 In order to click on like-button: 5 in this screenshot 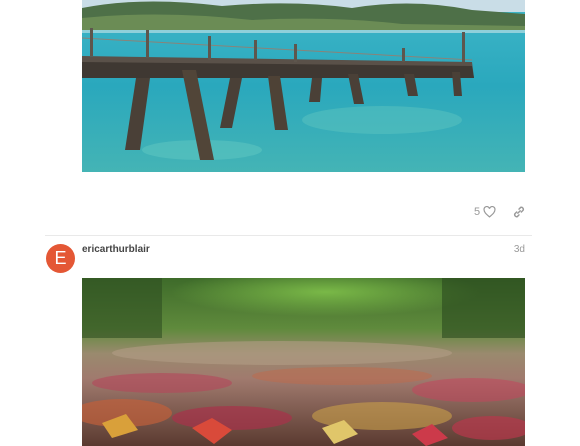, I will do `click(485, 212)`.